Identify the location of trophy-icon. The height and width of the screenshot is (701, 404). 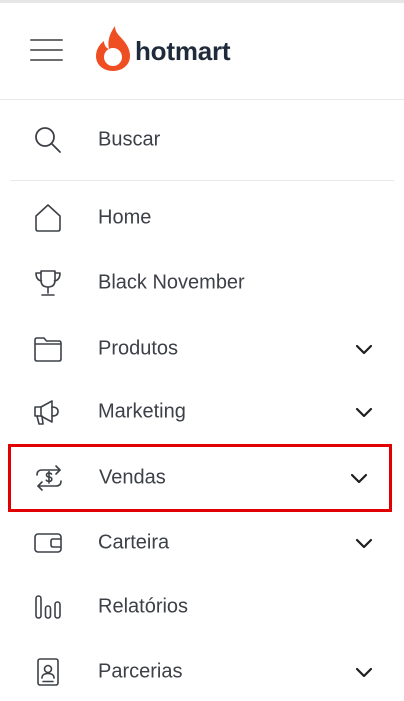
(48, 283).